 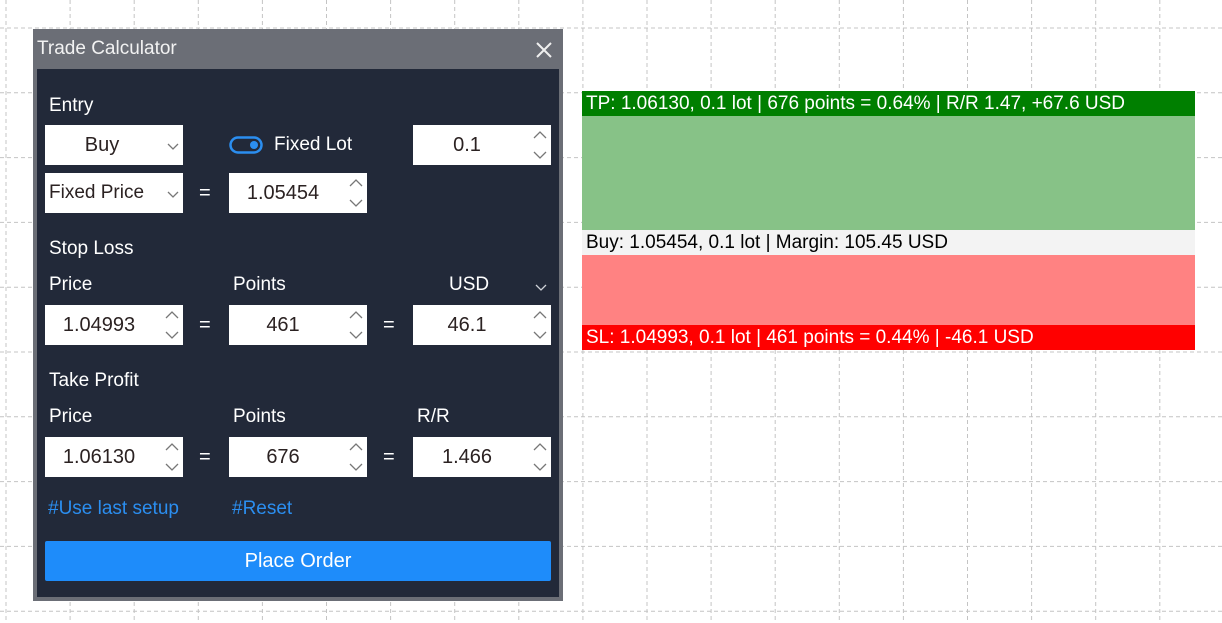 I want to click on price-mode-select: Fixed Price, so click(x=114, y=193).